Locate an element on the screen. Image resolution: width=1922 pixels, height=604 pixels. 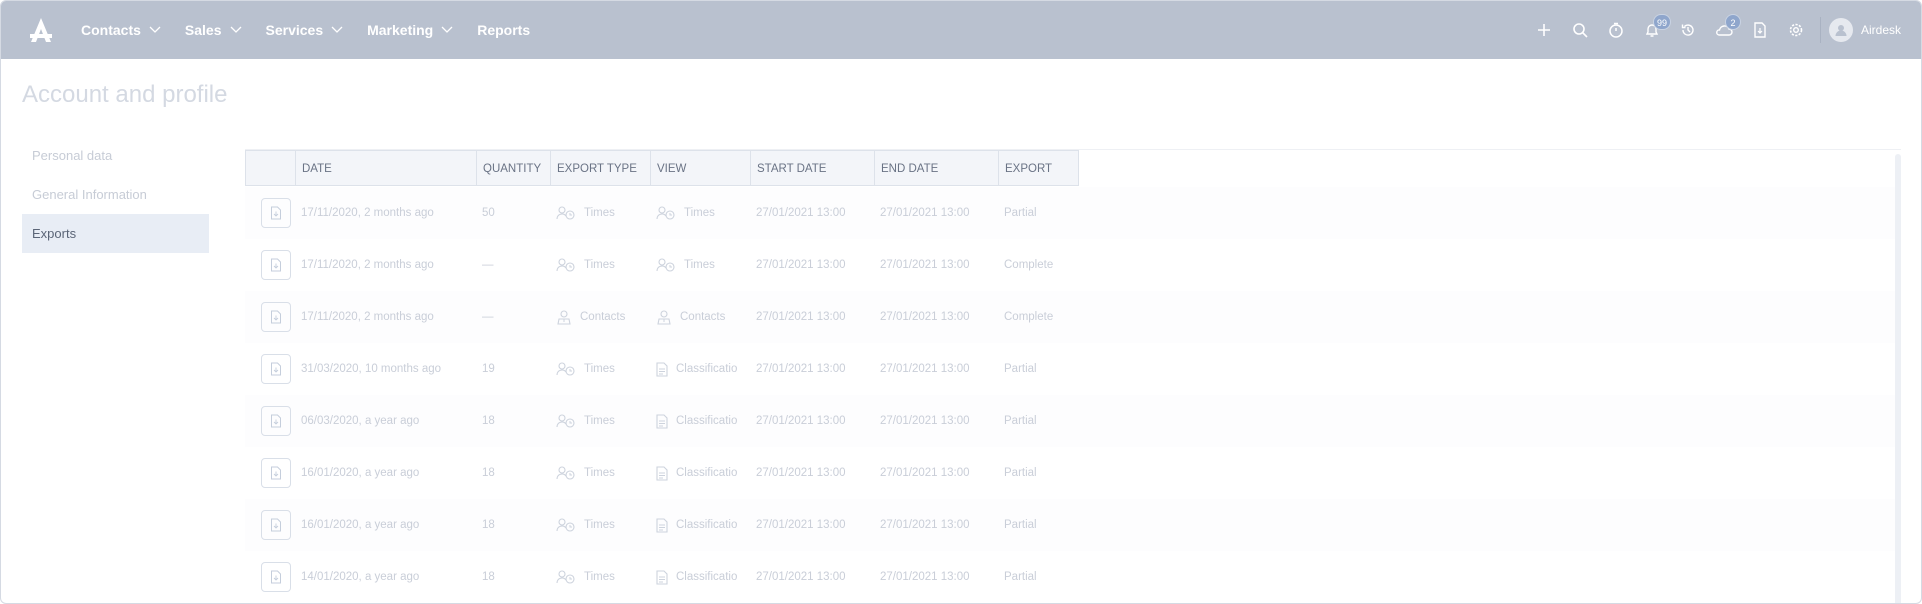
nav-services: Services is located at coordinates (305, 30).